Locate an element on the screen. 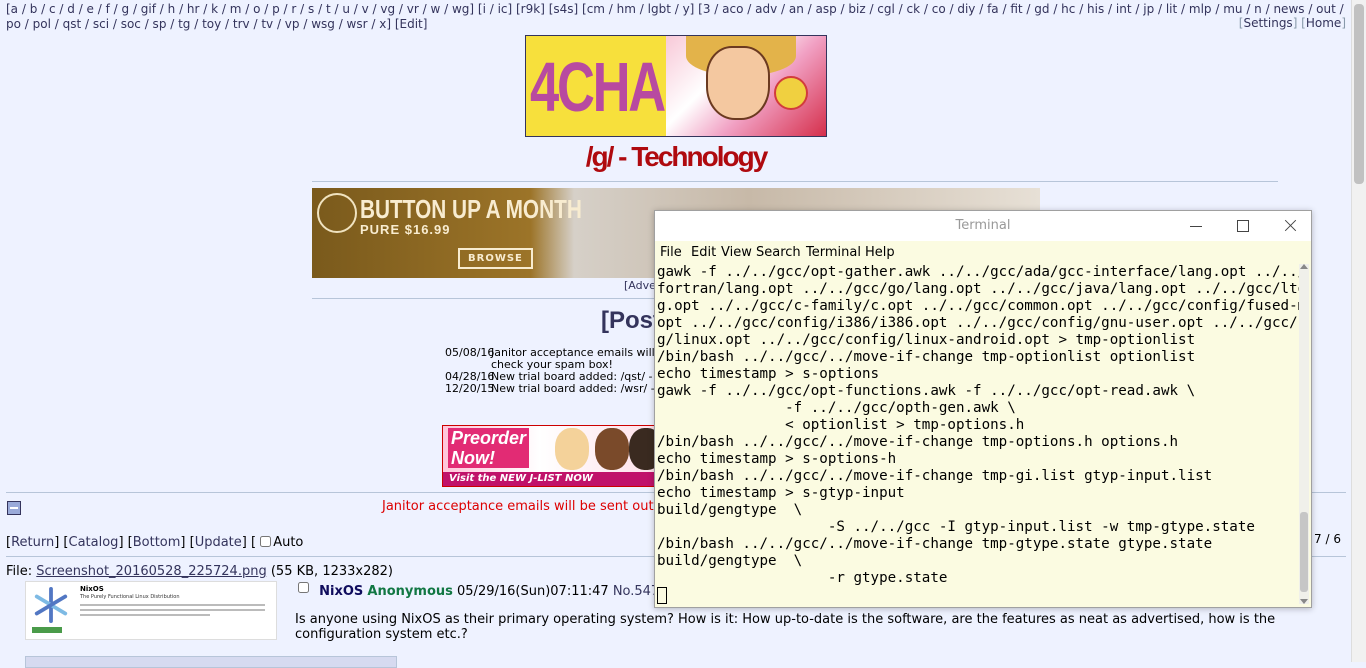 Image resolution: width=1366 pixels, height=668 pixels. catalog-link: Catalog is located at coordinates (94, 542).